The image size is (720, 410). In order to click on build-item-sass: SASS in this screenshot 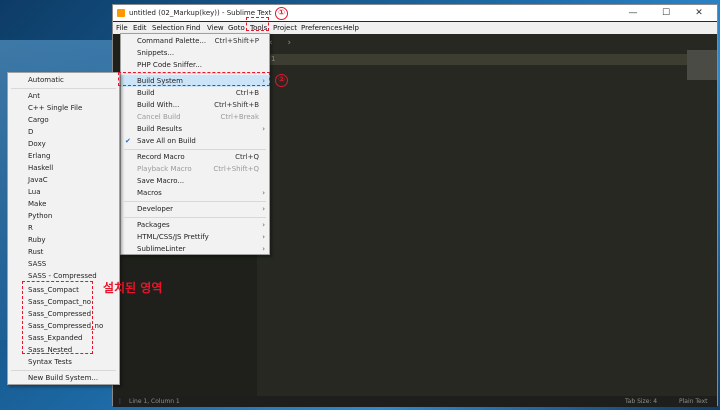, I will do `click(63, 264)`.